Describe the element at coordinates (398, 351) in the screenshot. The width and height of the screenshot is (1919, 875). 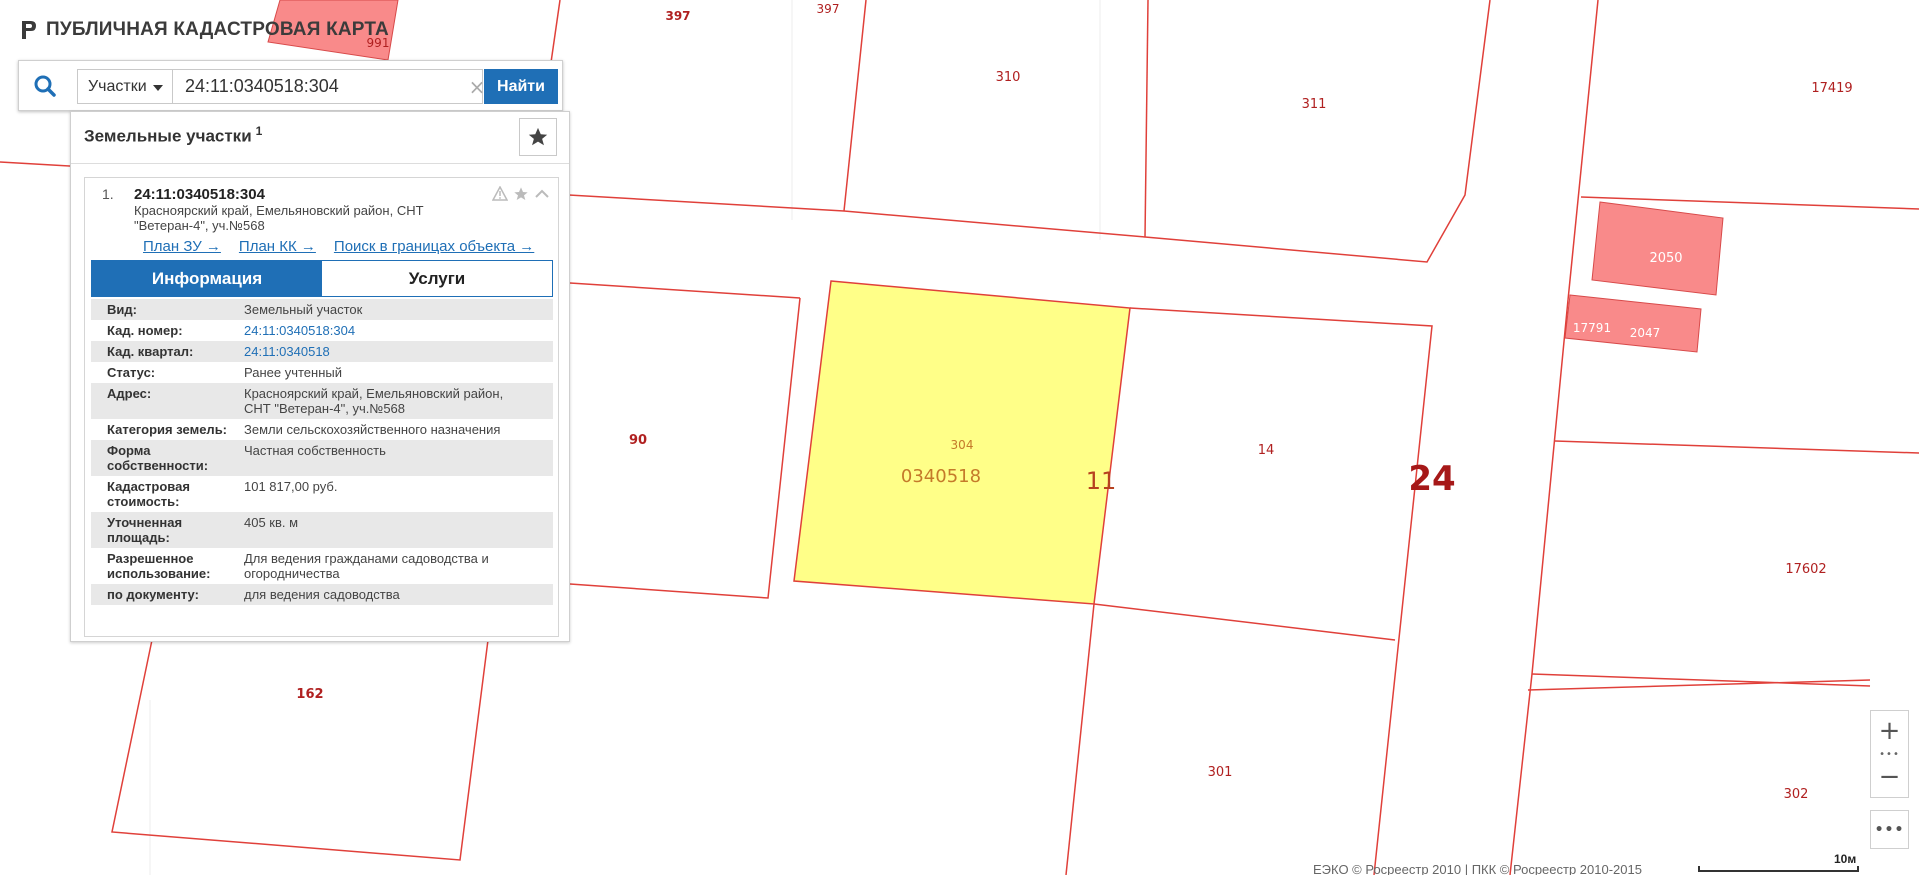
I see `field-value: 24:11:0340518` at that location.